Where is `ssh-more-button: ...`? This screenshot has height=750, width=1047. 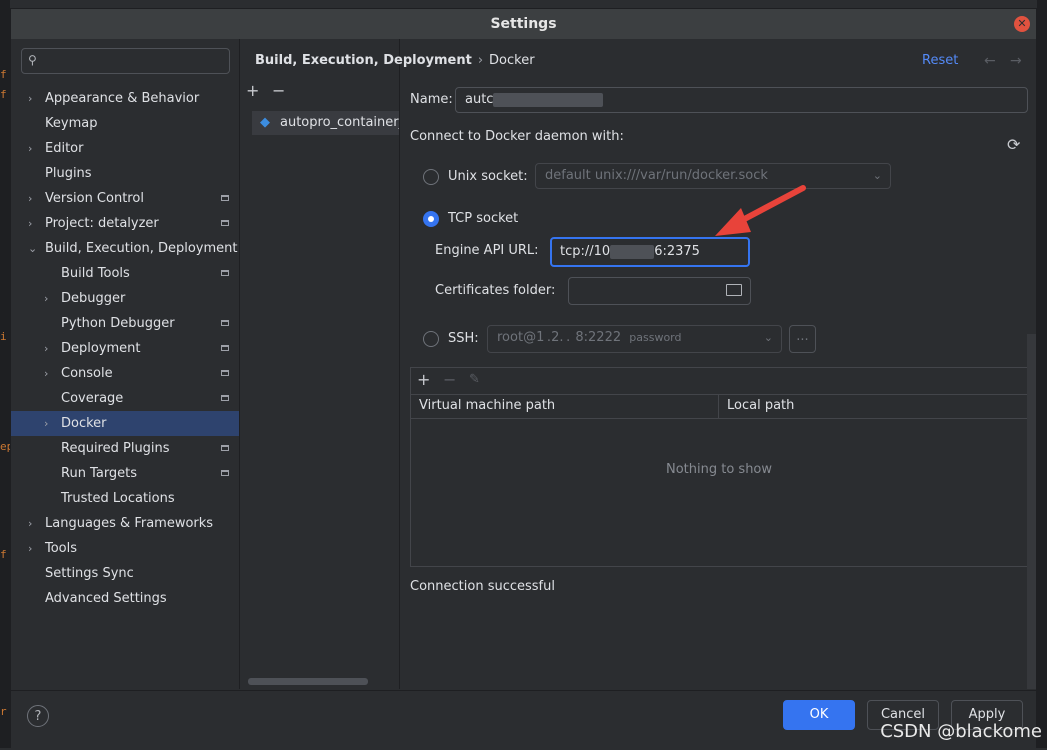 ssh-more-button: ... is located at coordinates (802, 339).